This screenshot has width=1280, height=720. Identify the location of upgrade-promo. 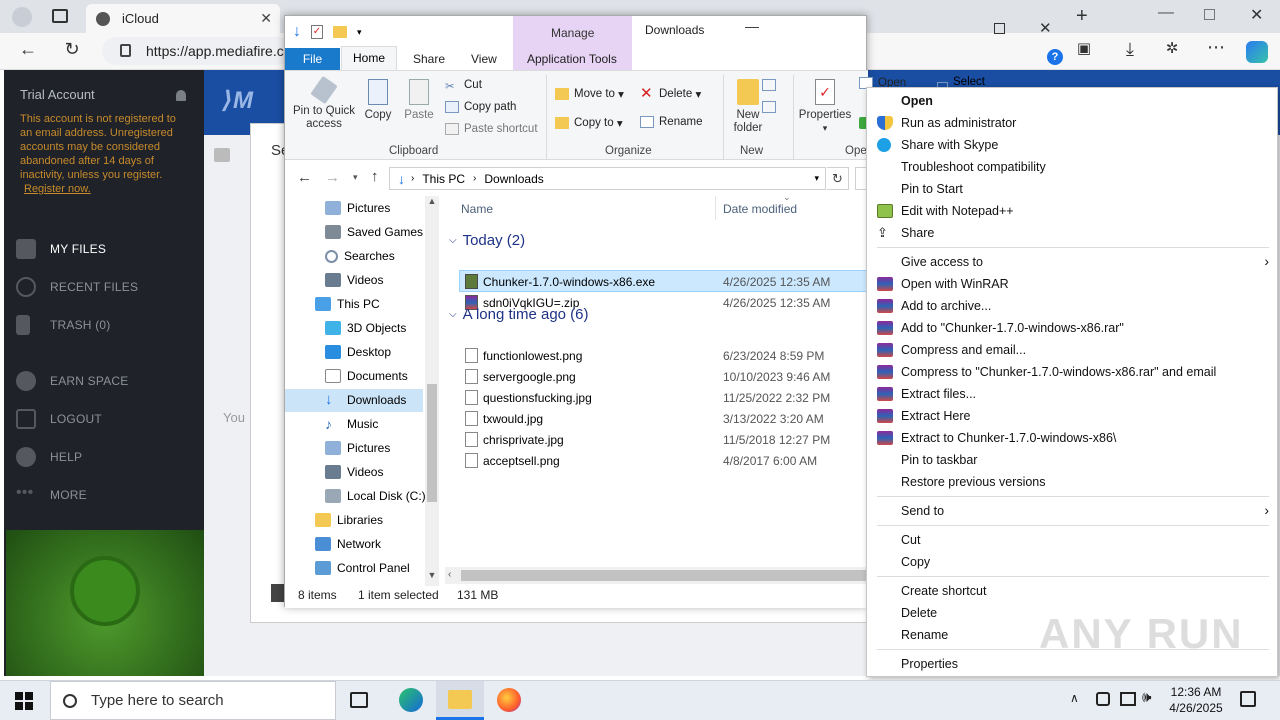
(105, 603).